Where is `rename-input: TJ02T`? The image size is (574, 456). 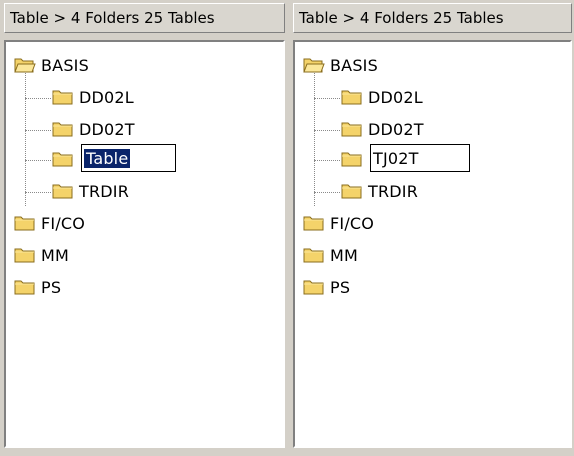 rename-input: TJ02T is located at coordinates (420, 158).